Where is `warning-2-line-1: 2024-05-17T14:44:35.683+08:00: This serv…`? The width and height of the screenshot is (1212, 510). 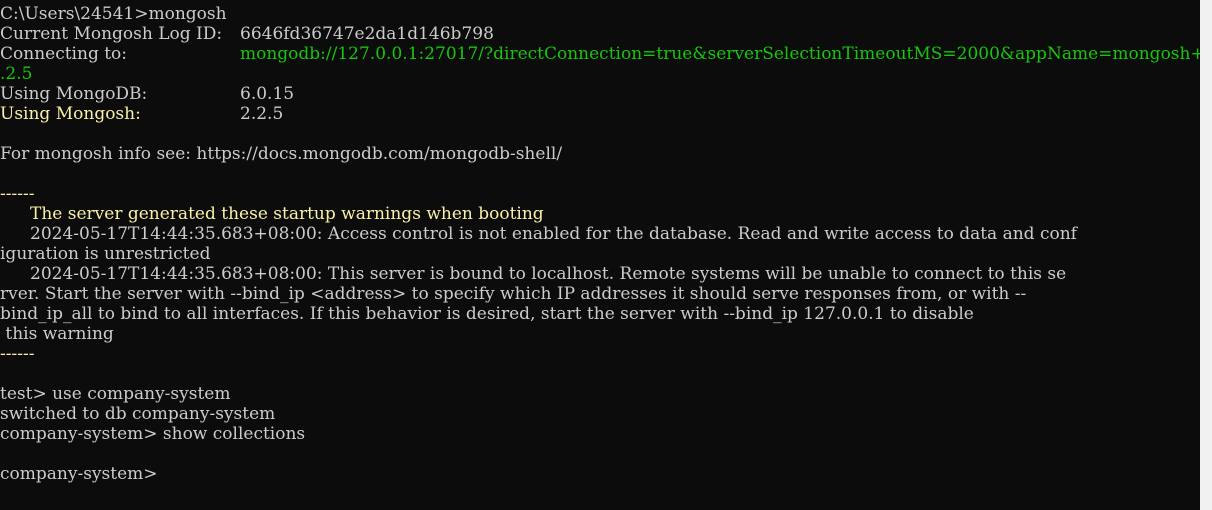
warning-2-line-1: 2024-05-17T14:44:35.683+08:00: This serv… is located at coordinates (548, 274).